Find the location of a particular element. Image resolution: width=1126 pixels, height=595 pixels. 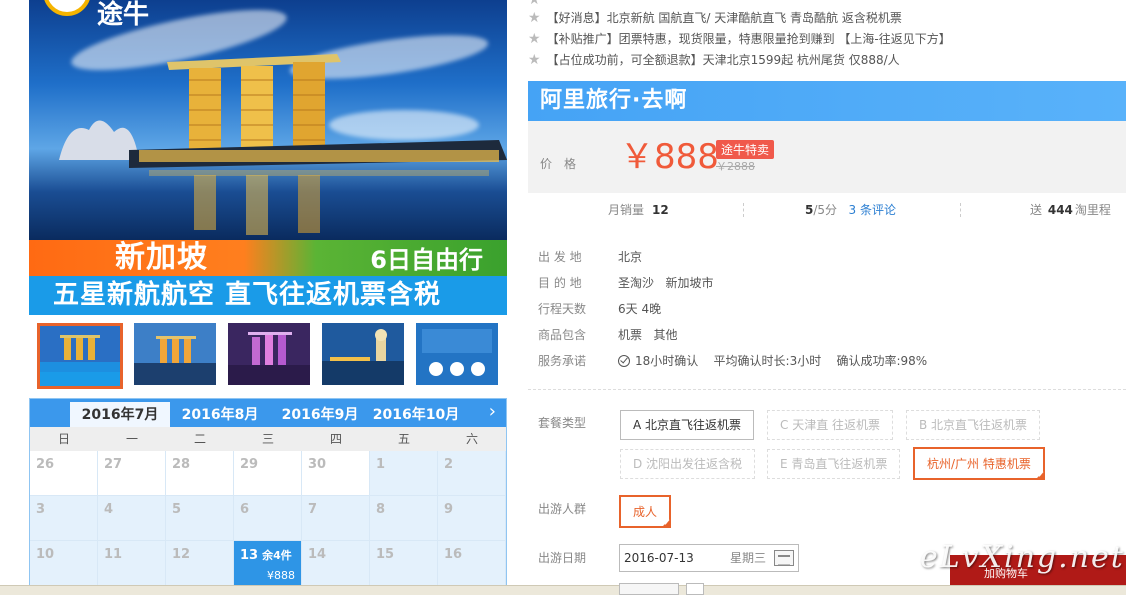

calendar-day: 5 is located at coordinates (200, 518).